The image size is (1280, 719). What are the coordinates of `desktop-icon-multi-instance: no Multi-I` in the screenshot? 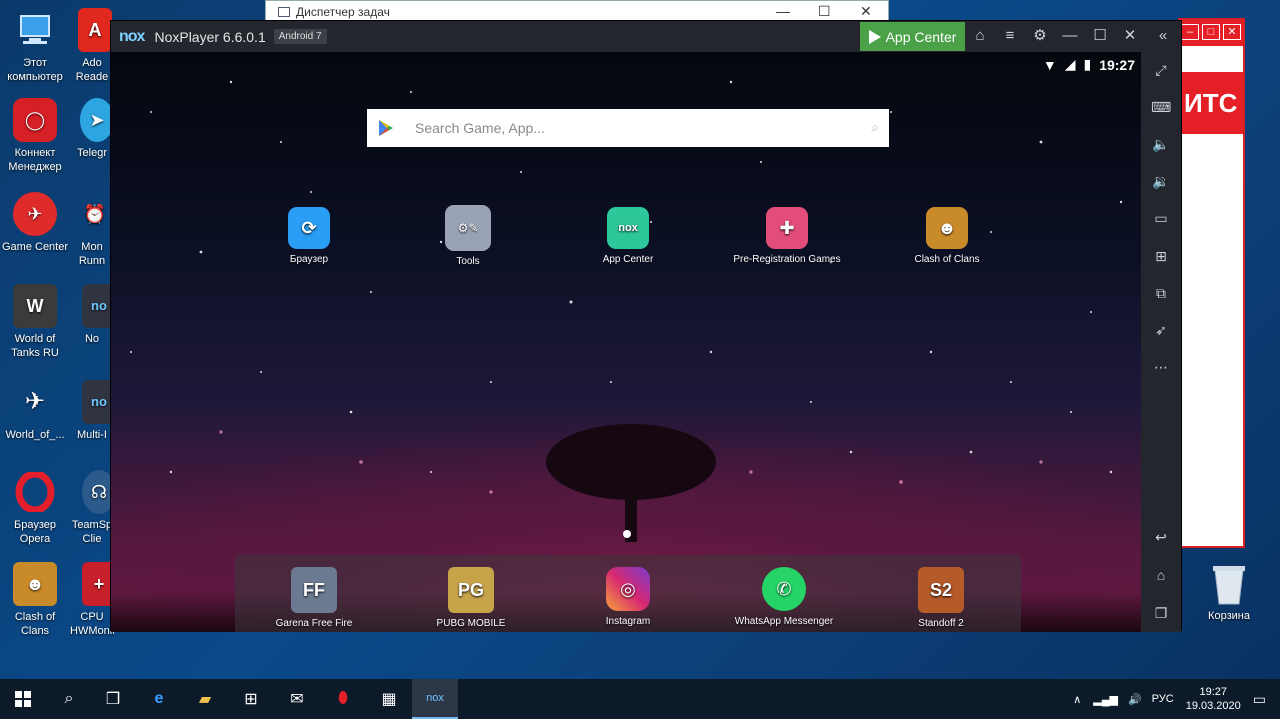 It's located at (92, 411).